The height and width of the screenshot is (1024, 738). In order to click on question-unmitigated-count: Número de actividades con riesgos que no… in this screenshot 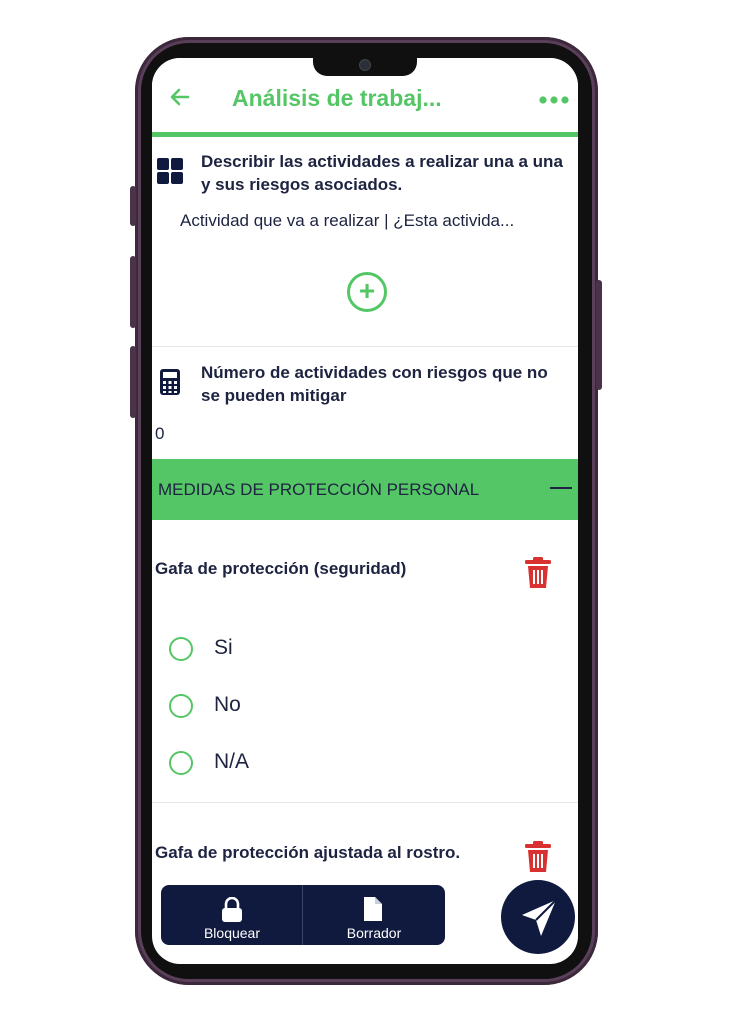, I will do `click(374, 384)`.